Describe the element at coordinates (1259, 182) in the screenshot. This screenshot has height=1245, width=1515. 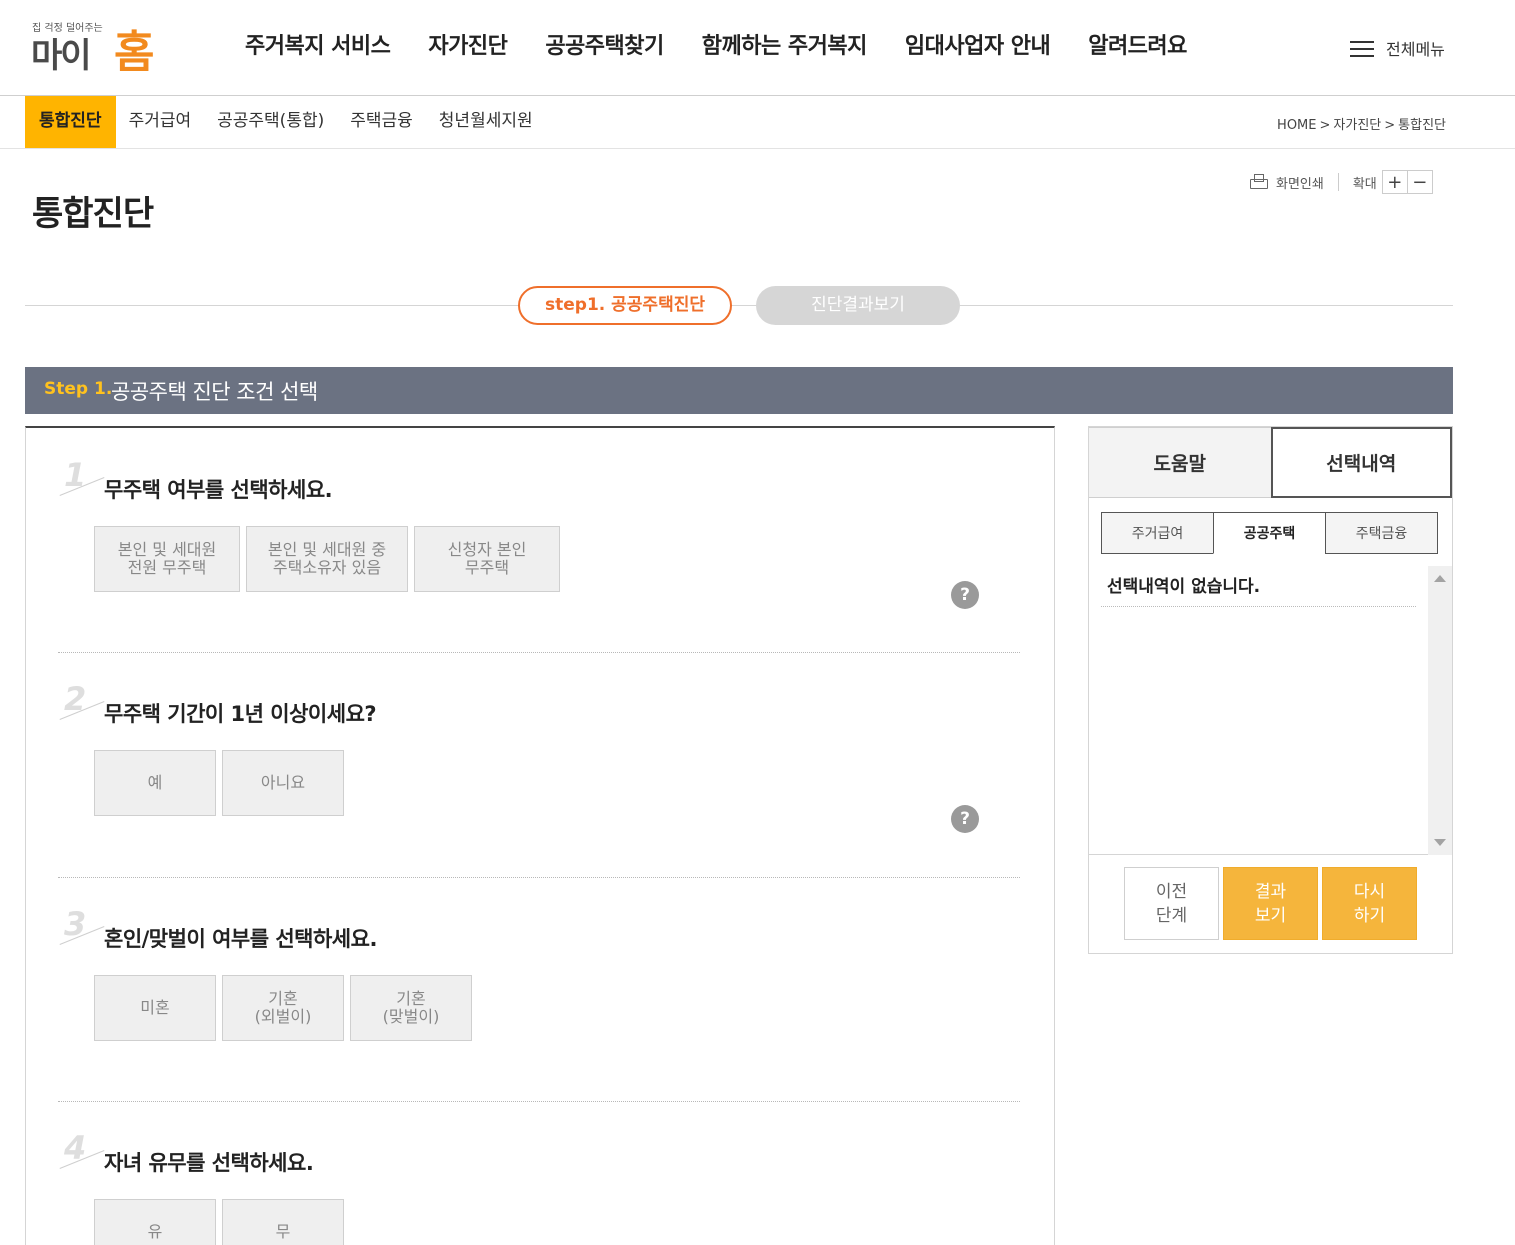
I see `print-icon` at that location.